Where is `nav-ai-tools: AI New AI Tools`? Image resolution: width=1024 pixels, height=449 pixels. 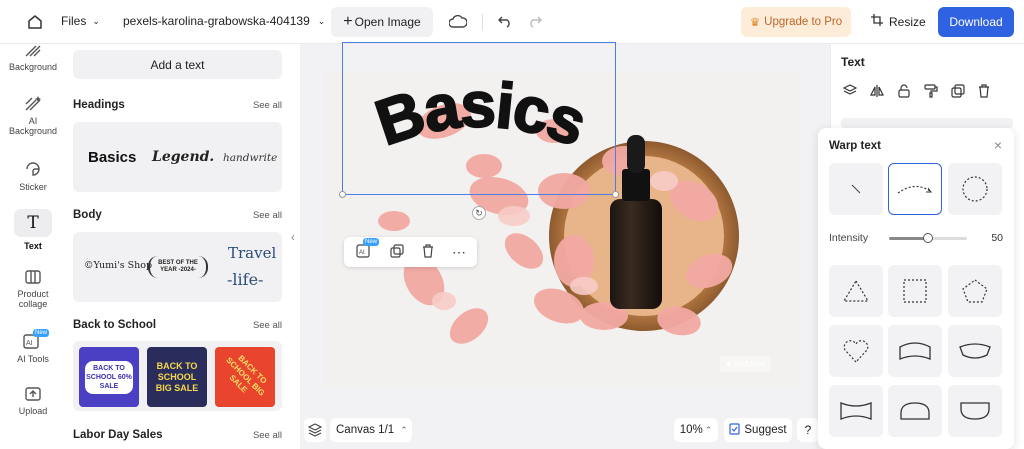
nav-ai-tools: AI New AI Tools is located at coordinates (33, 346).